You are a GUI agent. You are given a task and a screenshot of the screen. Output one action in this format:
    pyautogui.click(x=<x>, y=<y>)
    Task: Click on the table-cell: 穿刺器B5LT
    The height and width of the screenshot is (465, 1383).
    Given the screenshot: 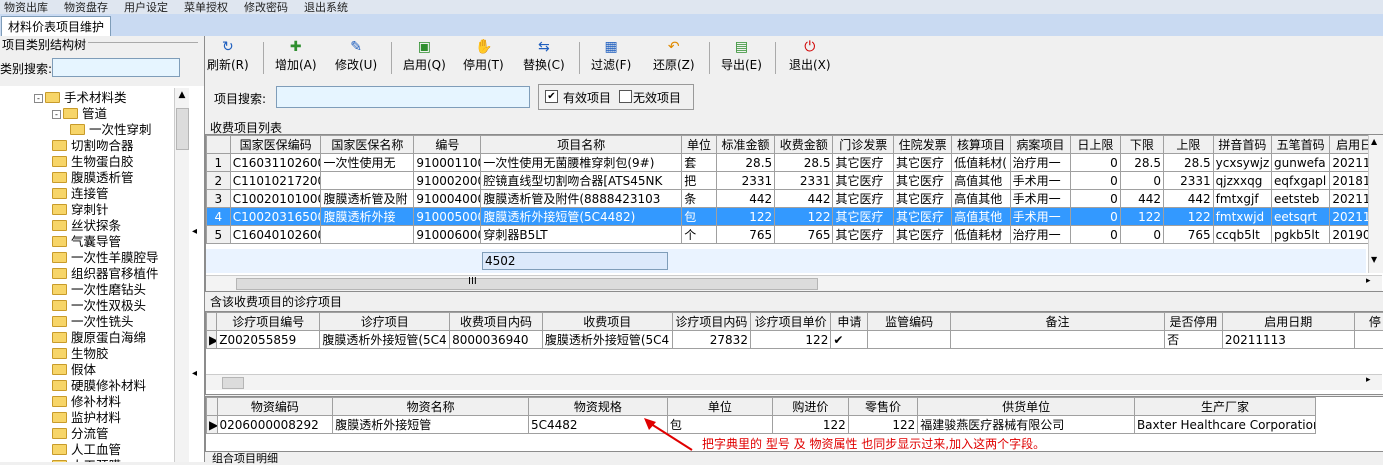 What is the action you would take?
    pyautogui.click(x=581, y=235)
    